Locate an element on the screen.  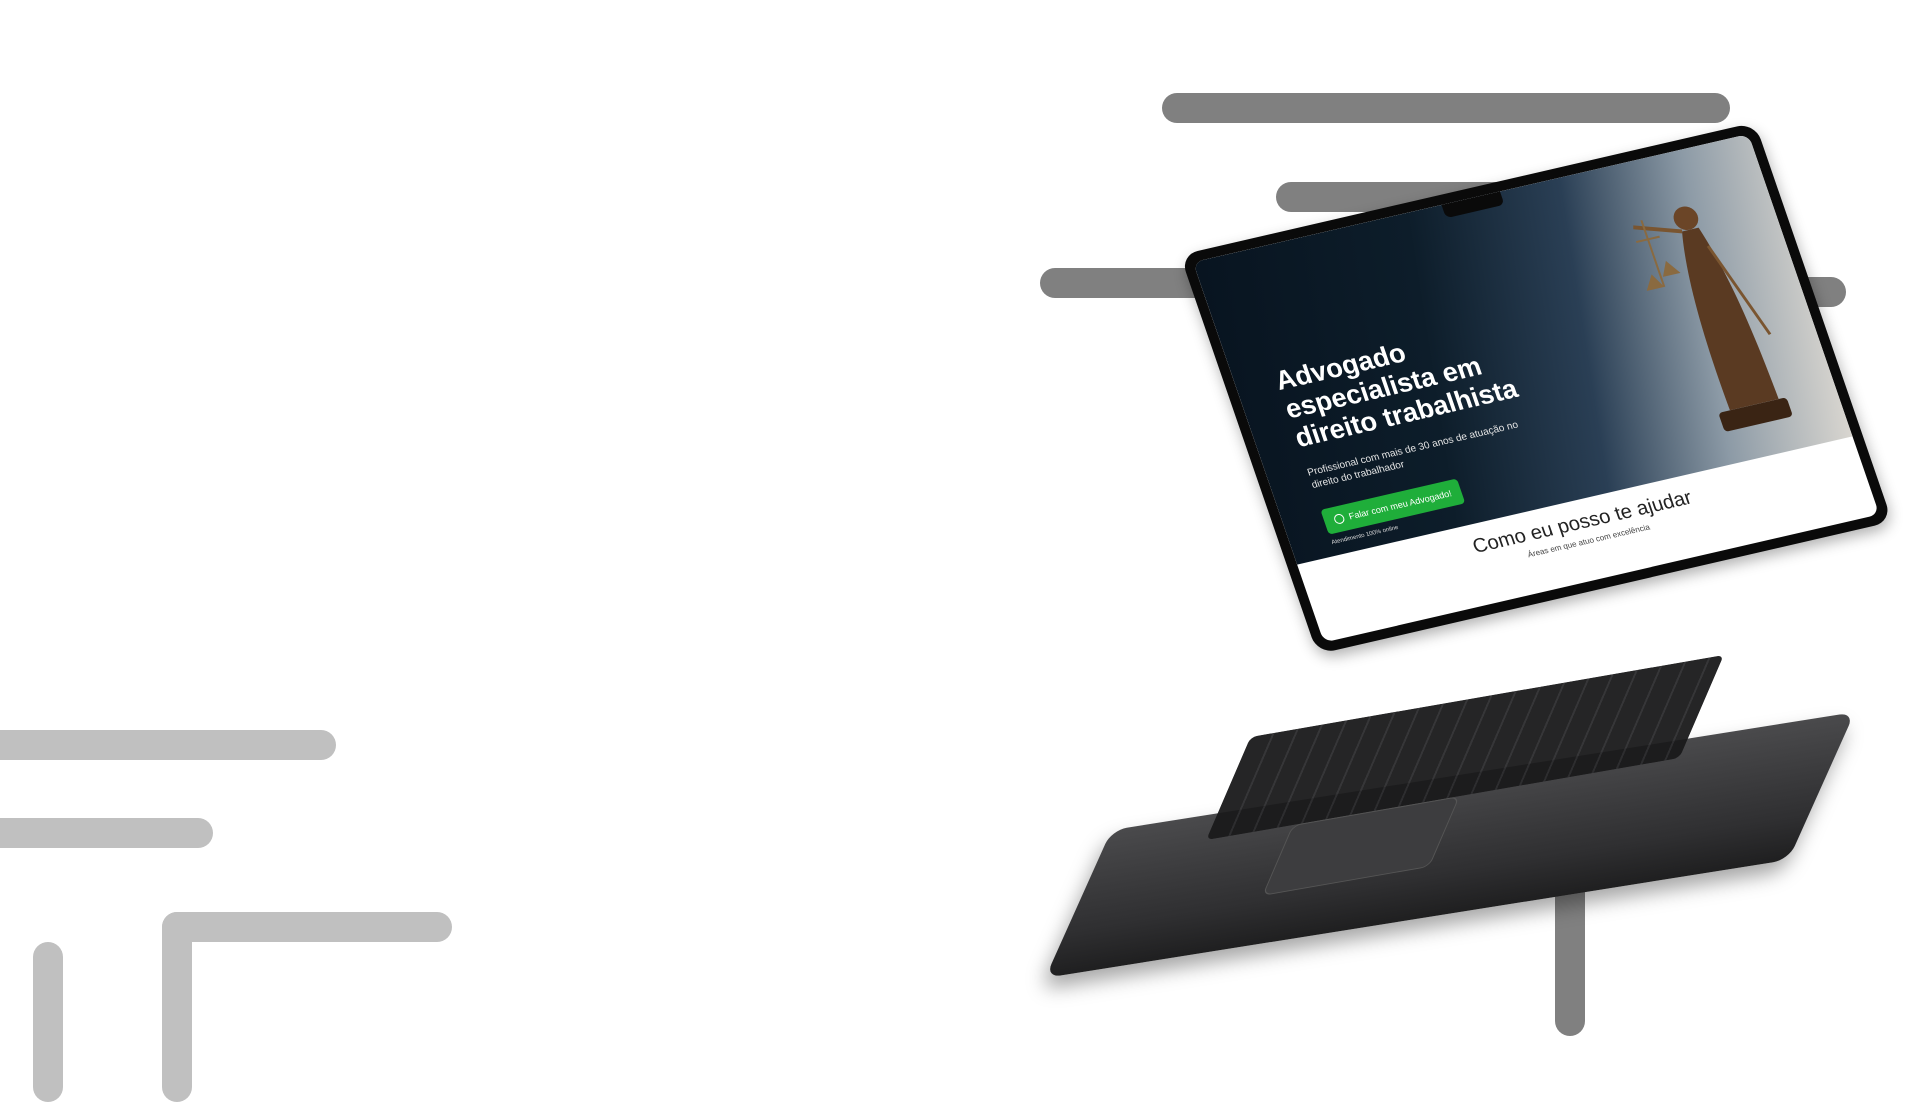
camera-notch is located at coordinates (1473, 205).